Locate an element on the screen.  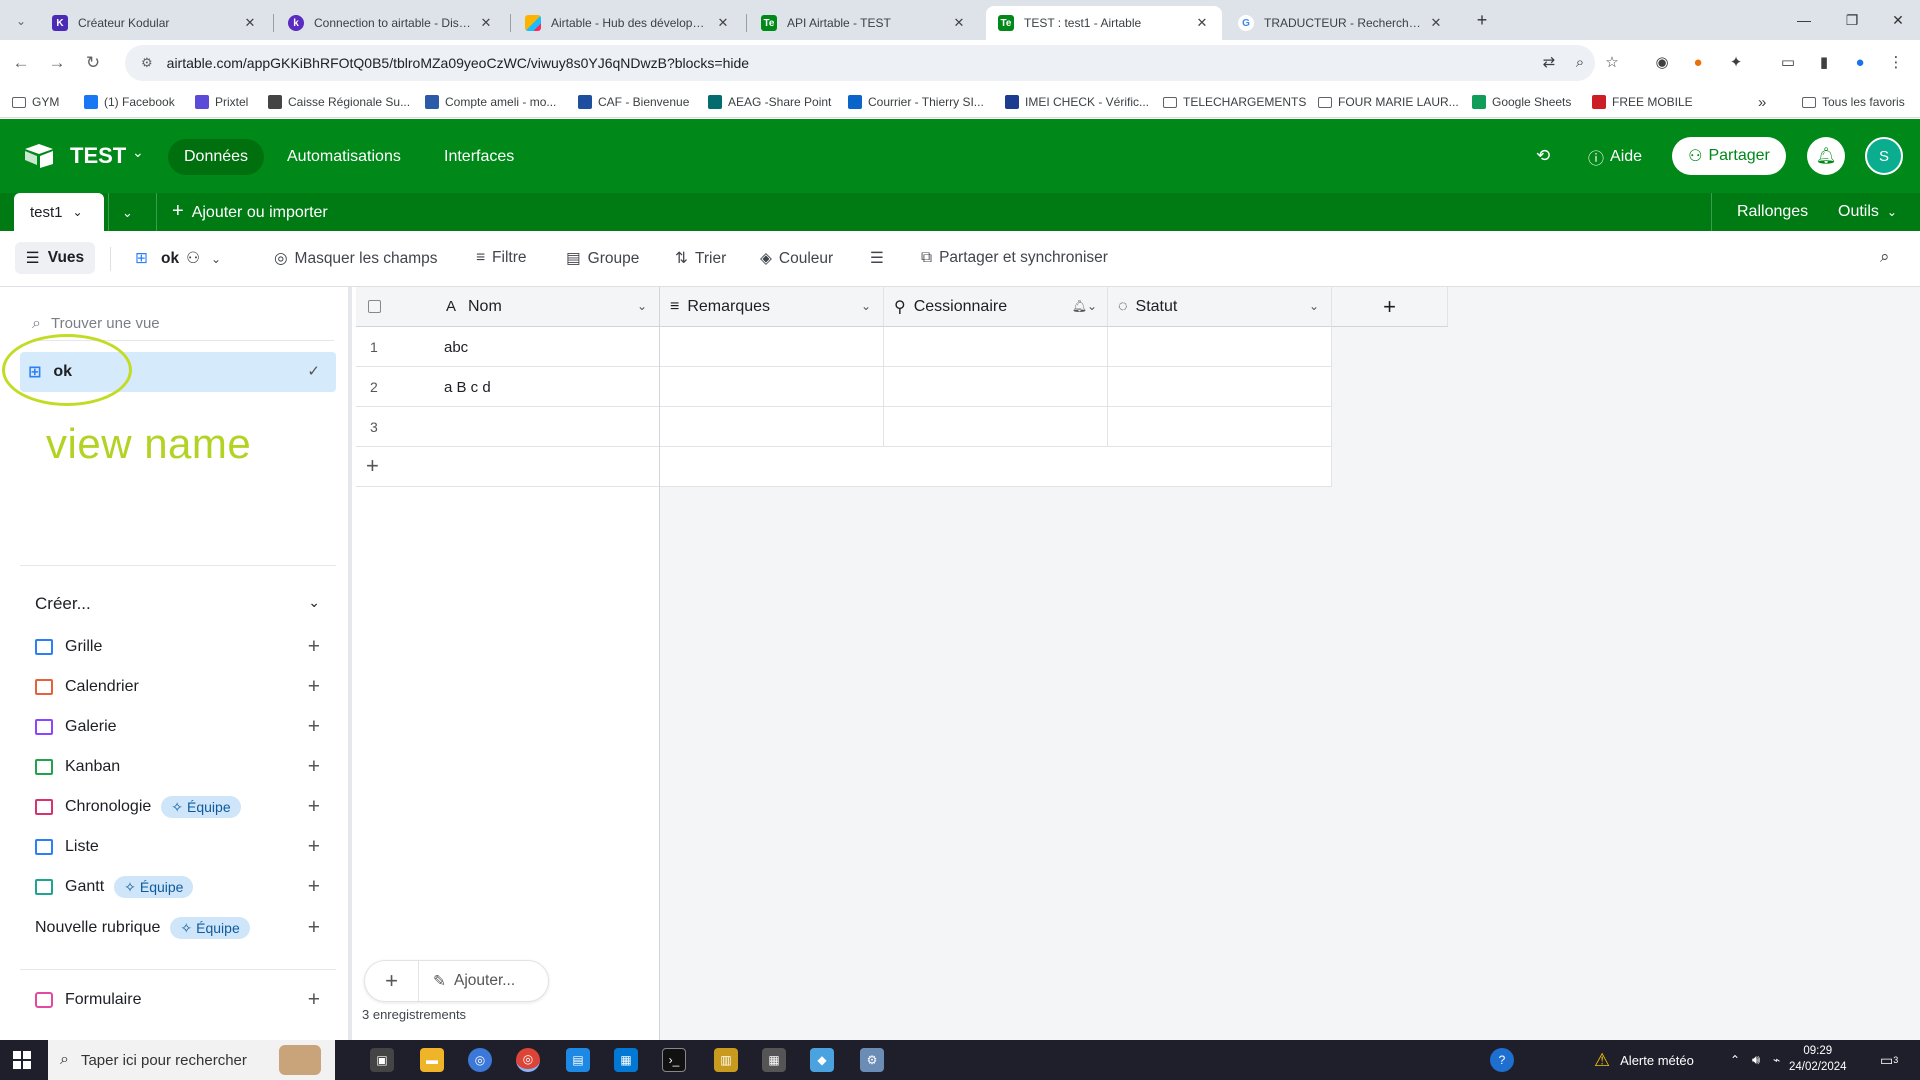
taskbar-search: ⌕ Taper ici pour rechercher is located at coordinates (191, 1060).